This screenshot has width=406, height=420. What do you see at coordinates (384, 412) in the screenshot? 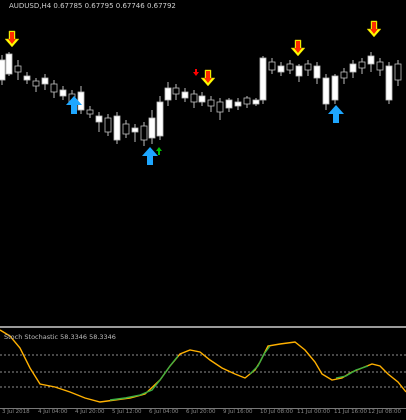
I see `time-tick: 12 Jul 08:00` at bounding box center [384, 412].